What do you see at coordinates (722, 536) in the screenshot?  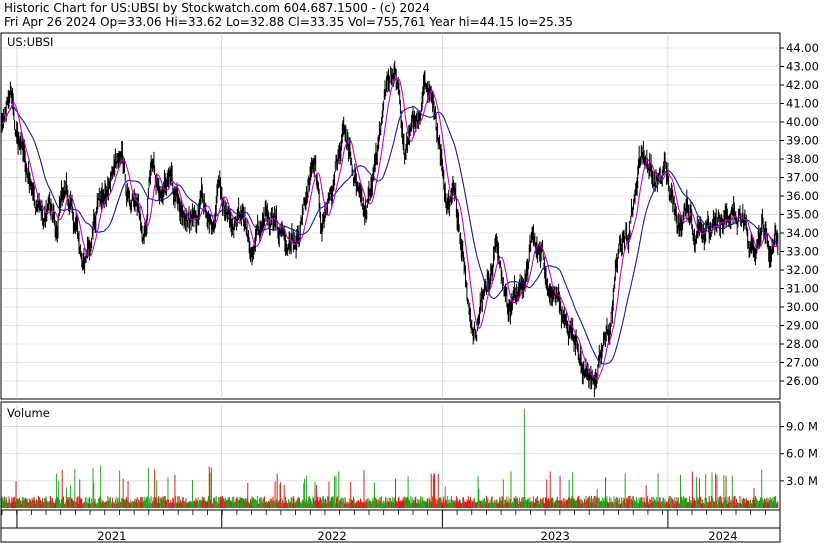 I see `year-label: 2024` at bounding box center [722, 536].